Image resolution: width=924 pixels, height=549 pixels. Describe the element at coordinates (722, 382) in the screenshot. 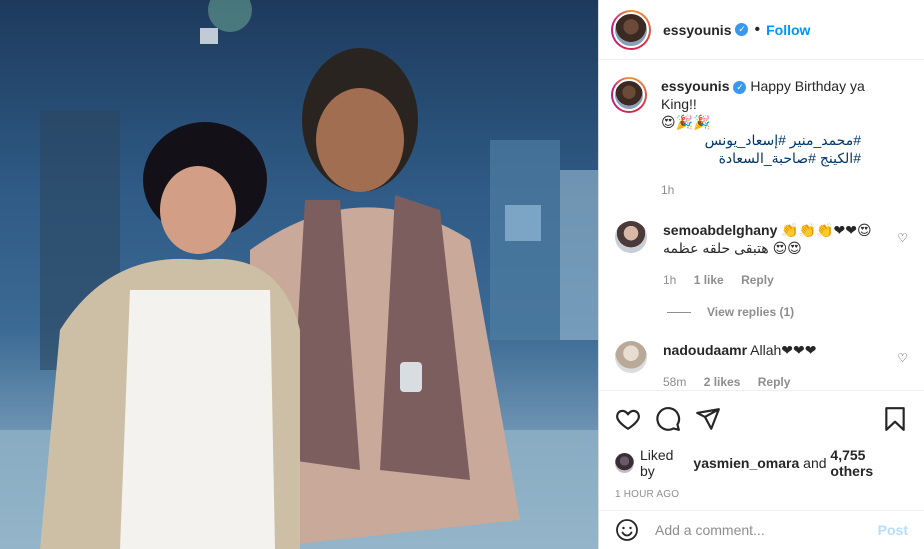

I see `comment-likes: 2 likes` at that location.